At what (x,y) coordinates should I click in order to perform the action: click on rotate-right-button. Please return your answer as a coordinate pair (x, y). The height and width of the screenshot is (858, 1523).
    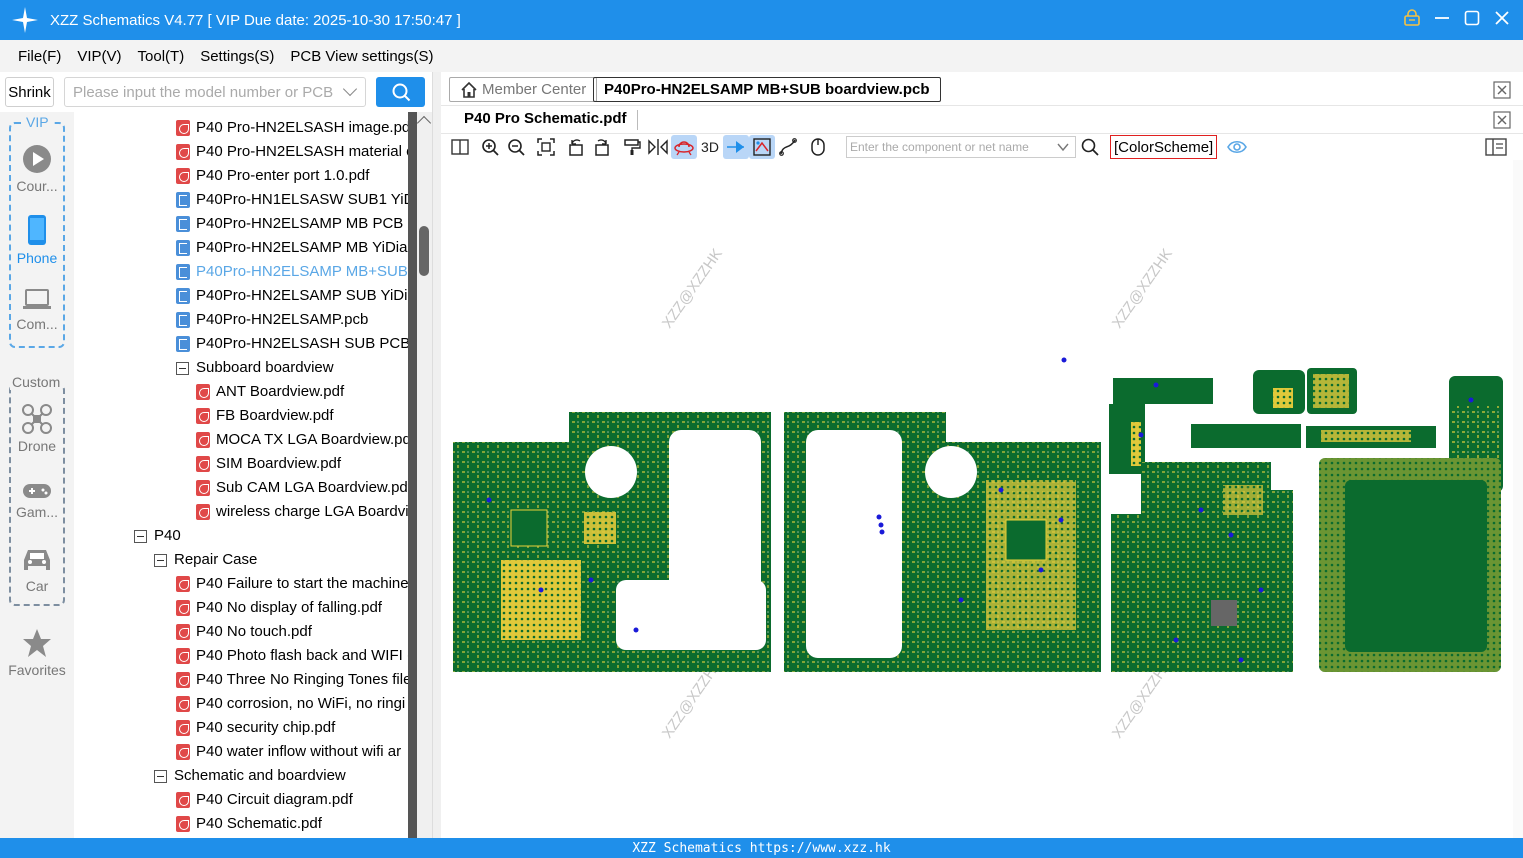
    Looking at the image, I should click on (602, 147).